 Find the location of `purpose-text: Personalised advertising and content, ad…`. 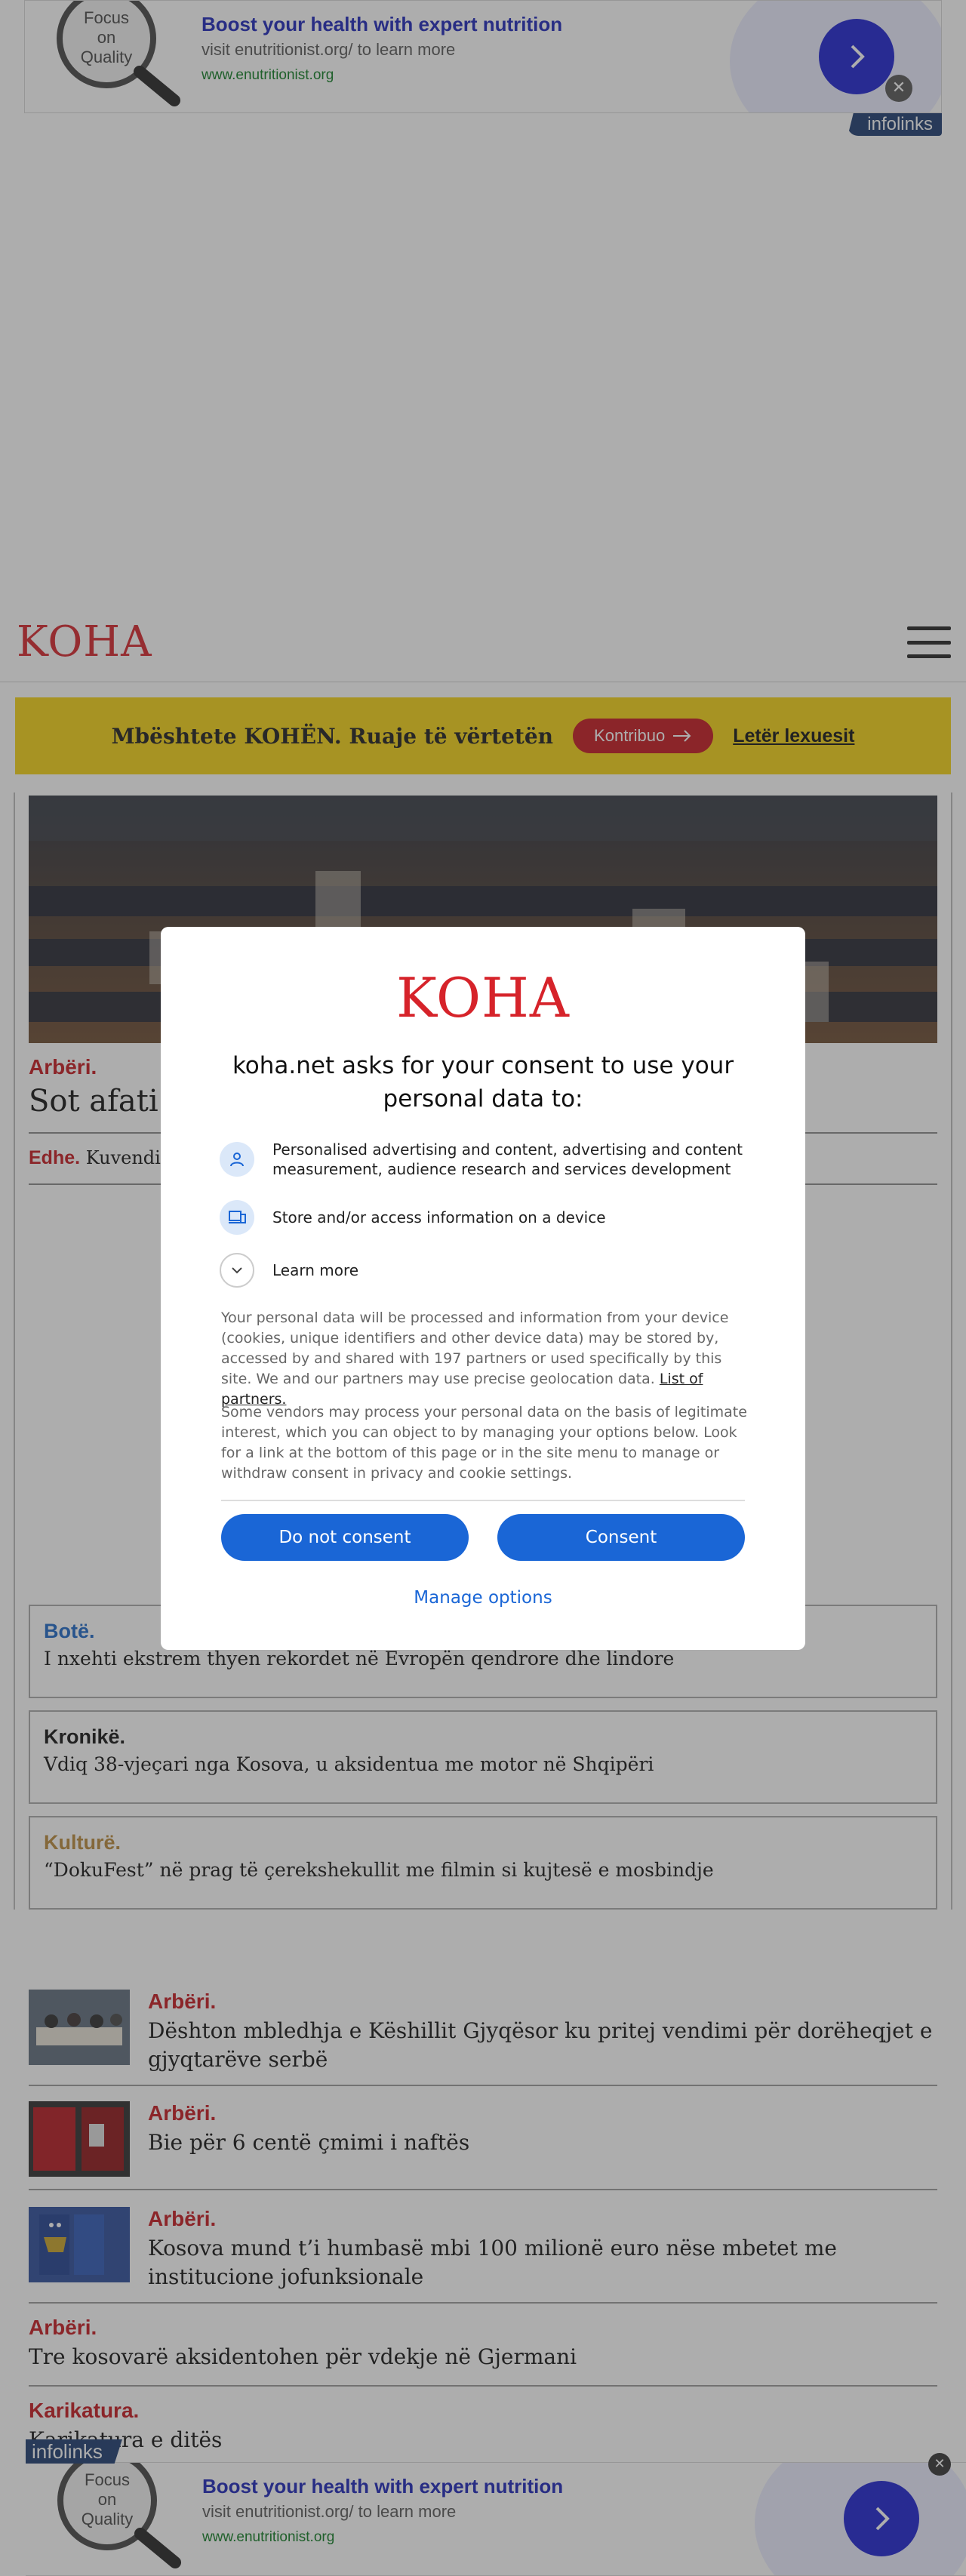

purpose-text: Personalised advertising and content, ad… is located at coordinates (507, 1159).